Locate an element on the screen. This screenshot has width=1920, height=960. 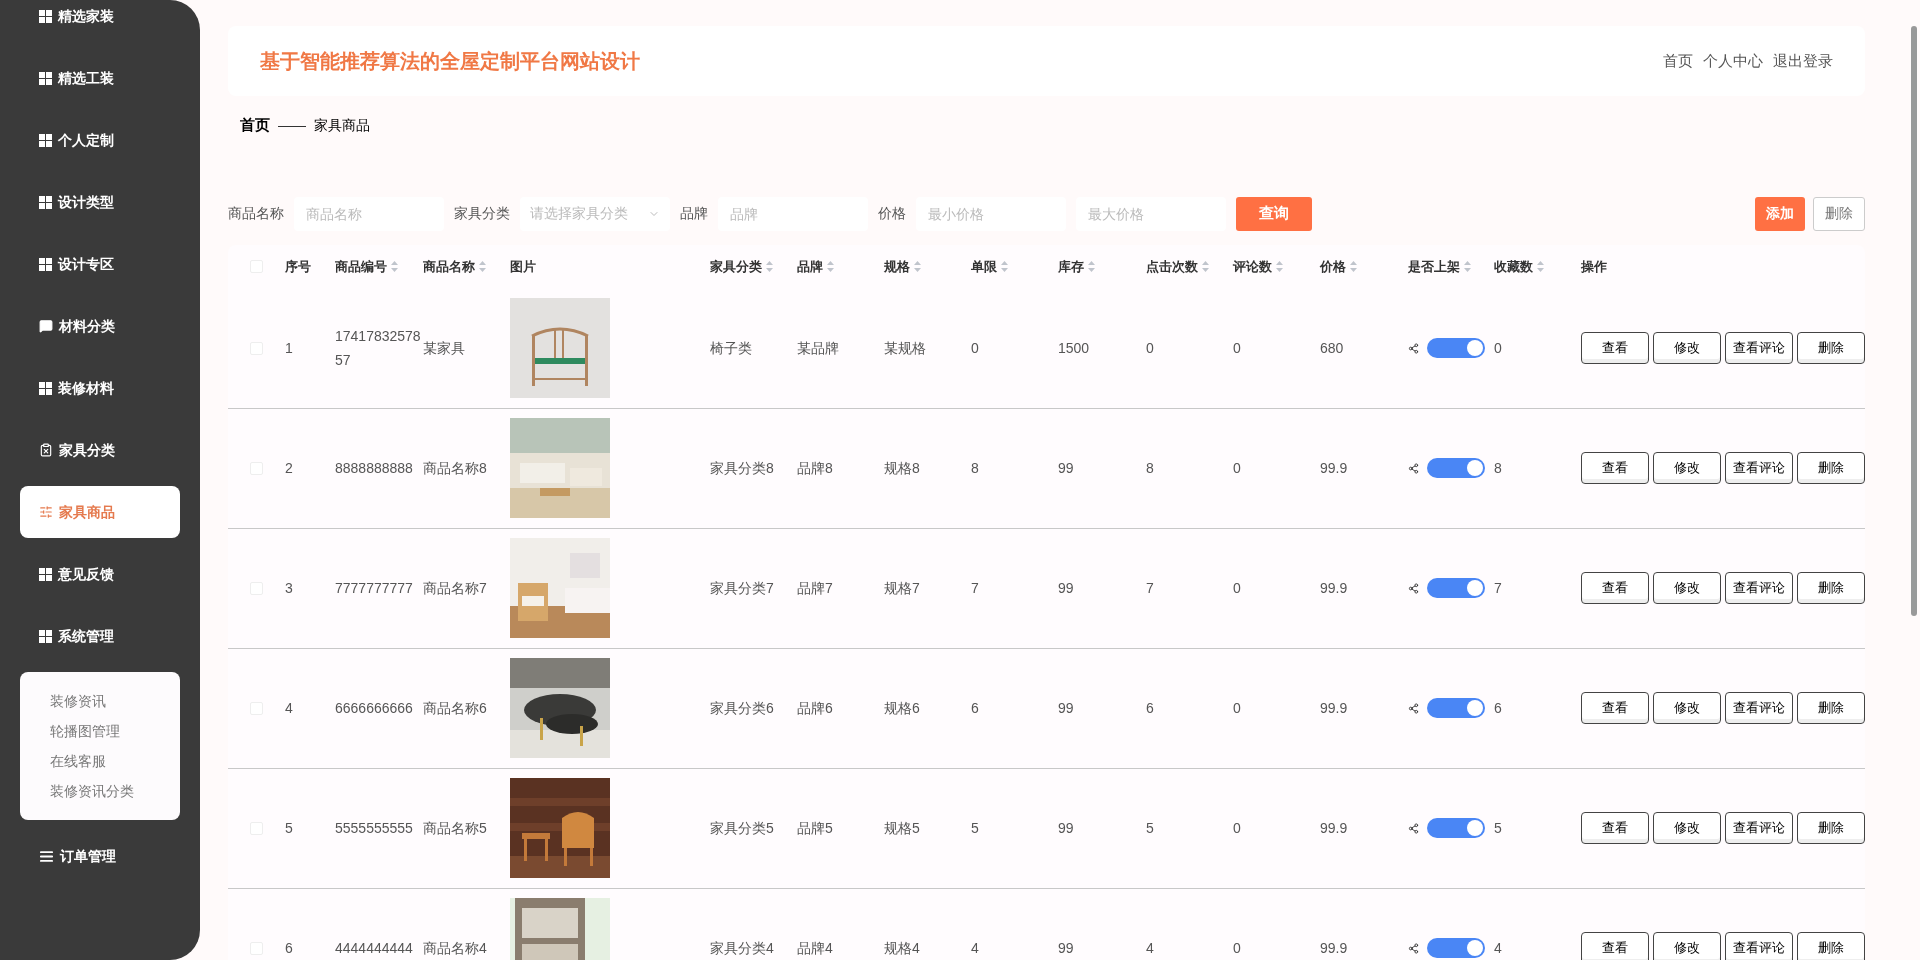
sliders-icon is located at coordinates (46, 512).